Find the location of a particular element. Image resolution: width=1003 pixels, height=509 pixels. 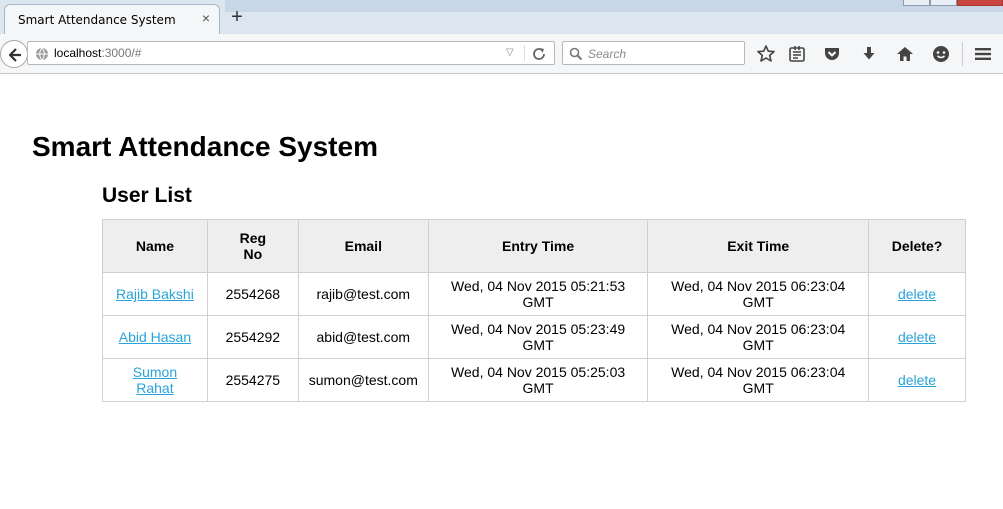

entry-time-line1: Wed, 04 Nov 2015 05:23:49 is located at coordinates (538, 329).